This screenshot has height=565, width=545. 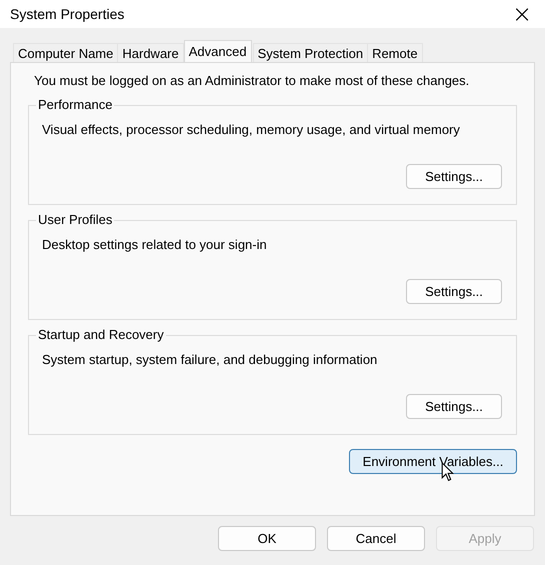 What do you see at coordinates (395, 52) in the screenshot?
I see `tab: Remote` at bounding box center [395, 52].